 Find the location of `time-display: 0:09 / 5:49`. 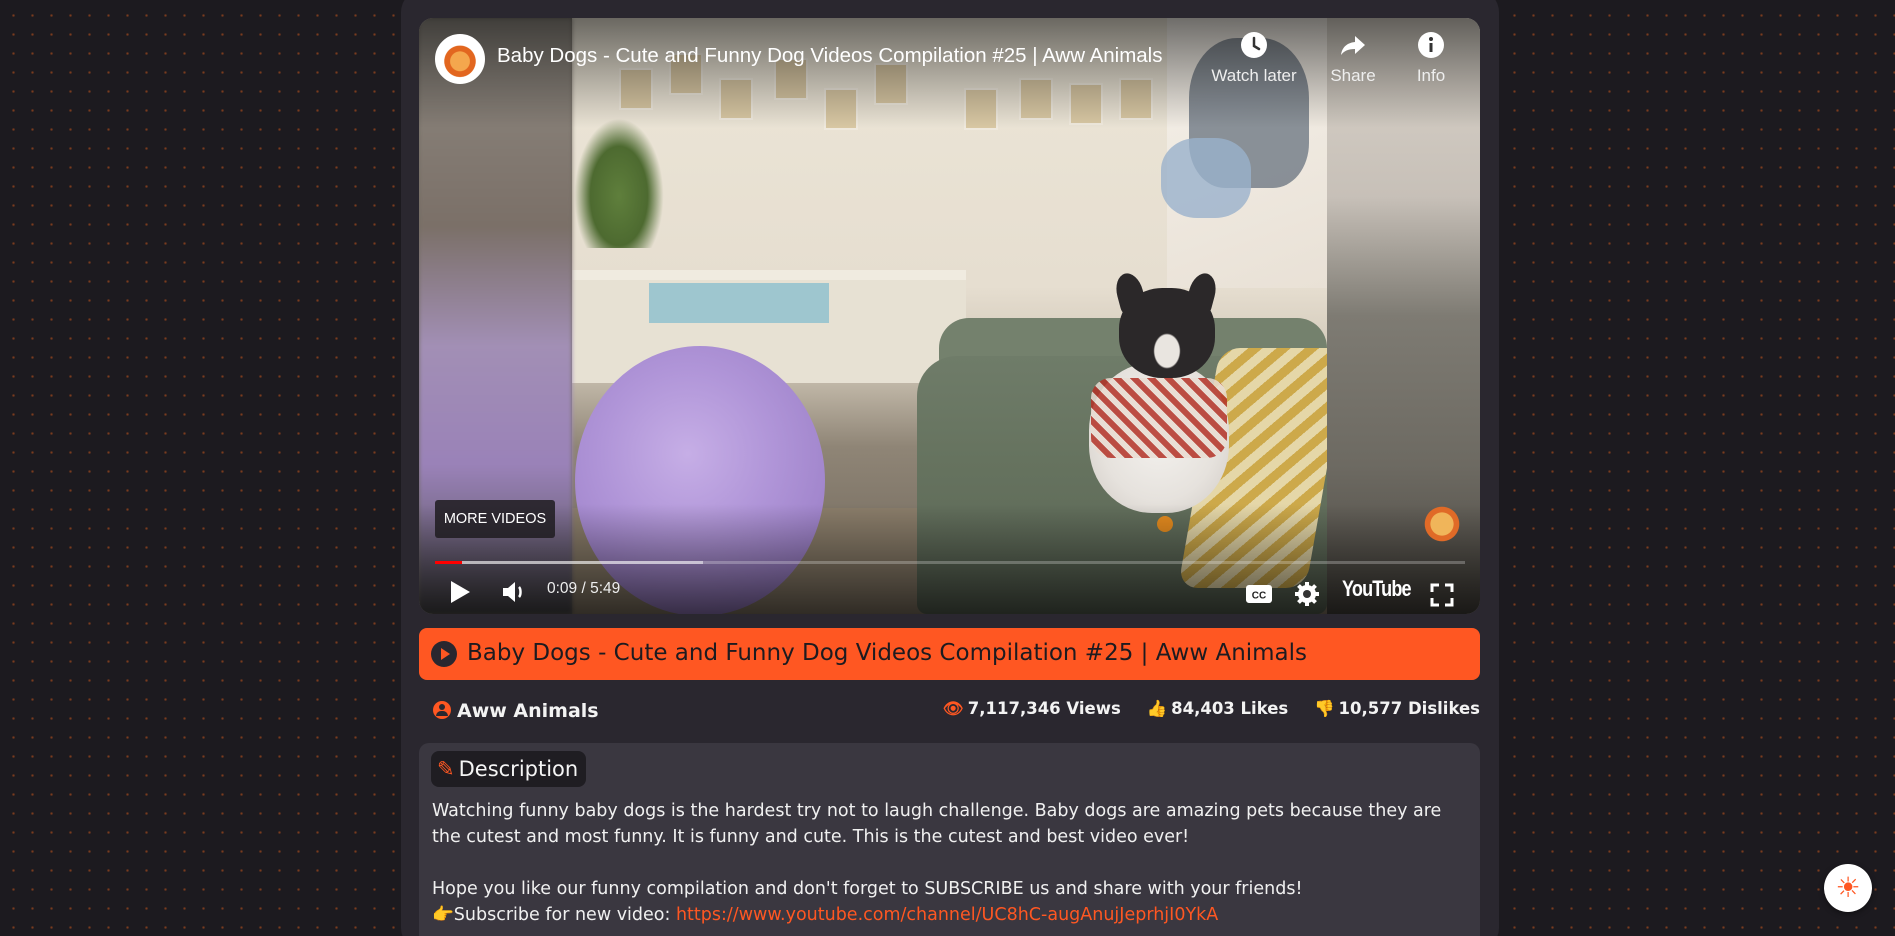

time-display: 0:09 / 5:49 is located at coordinates (584, 588).